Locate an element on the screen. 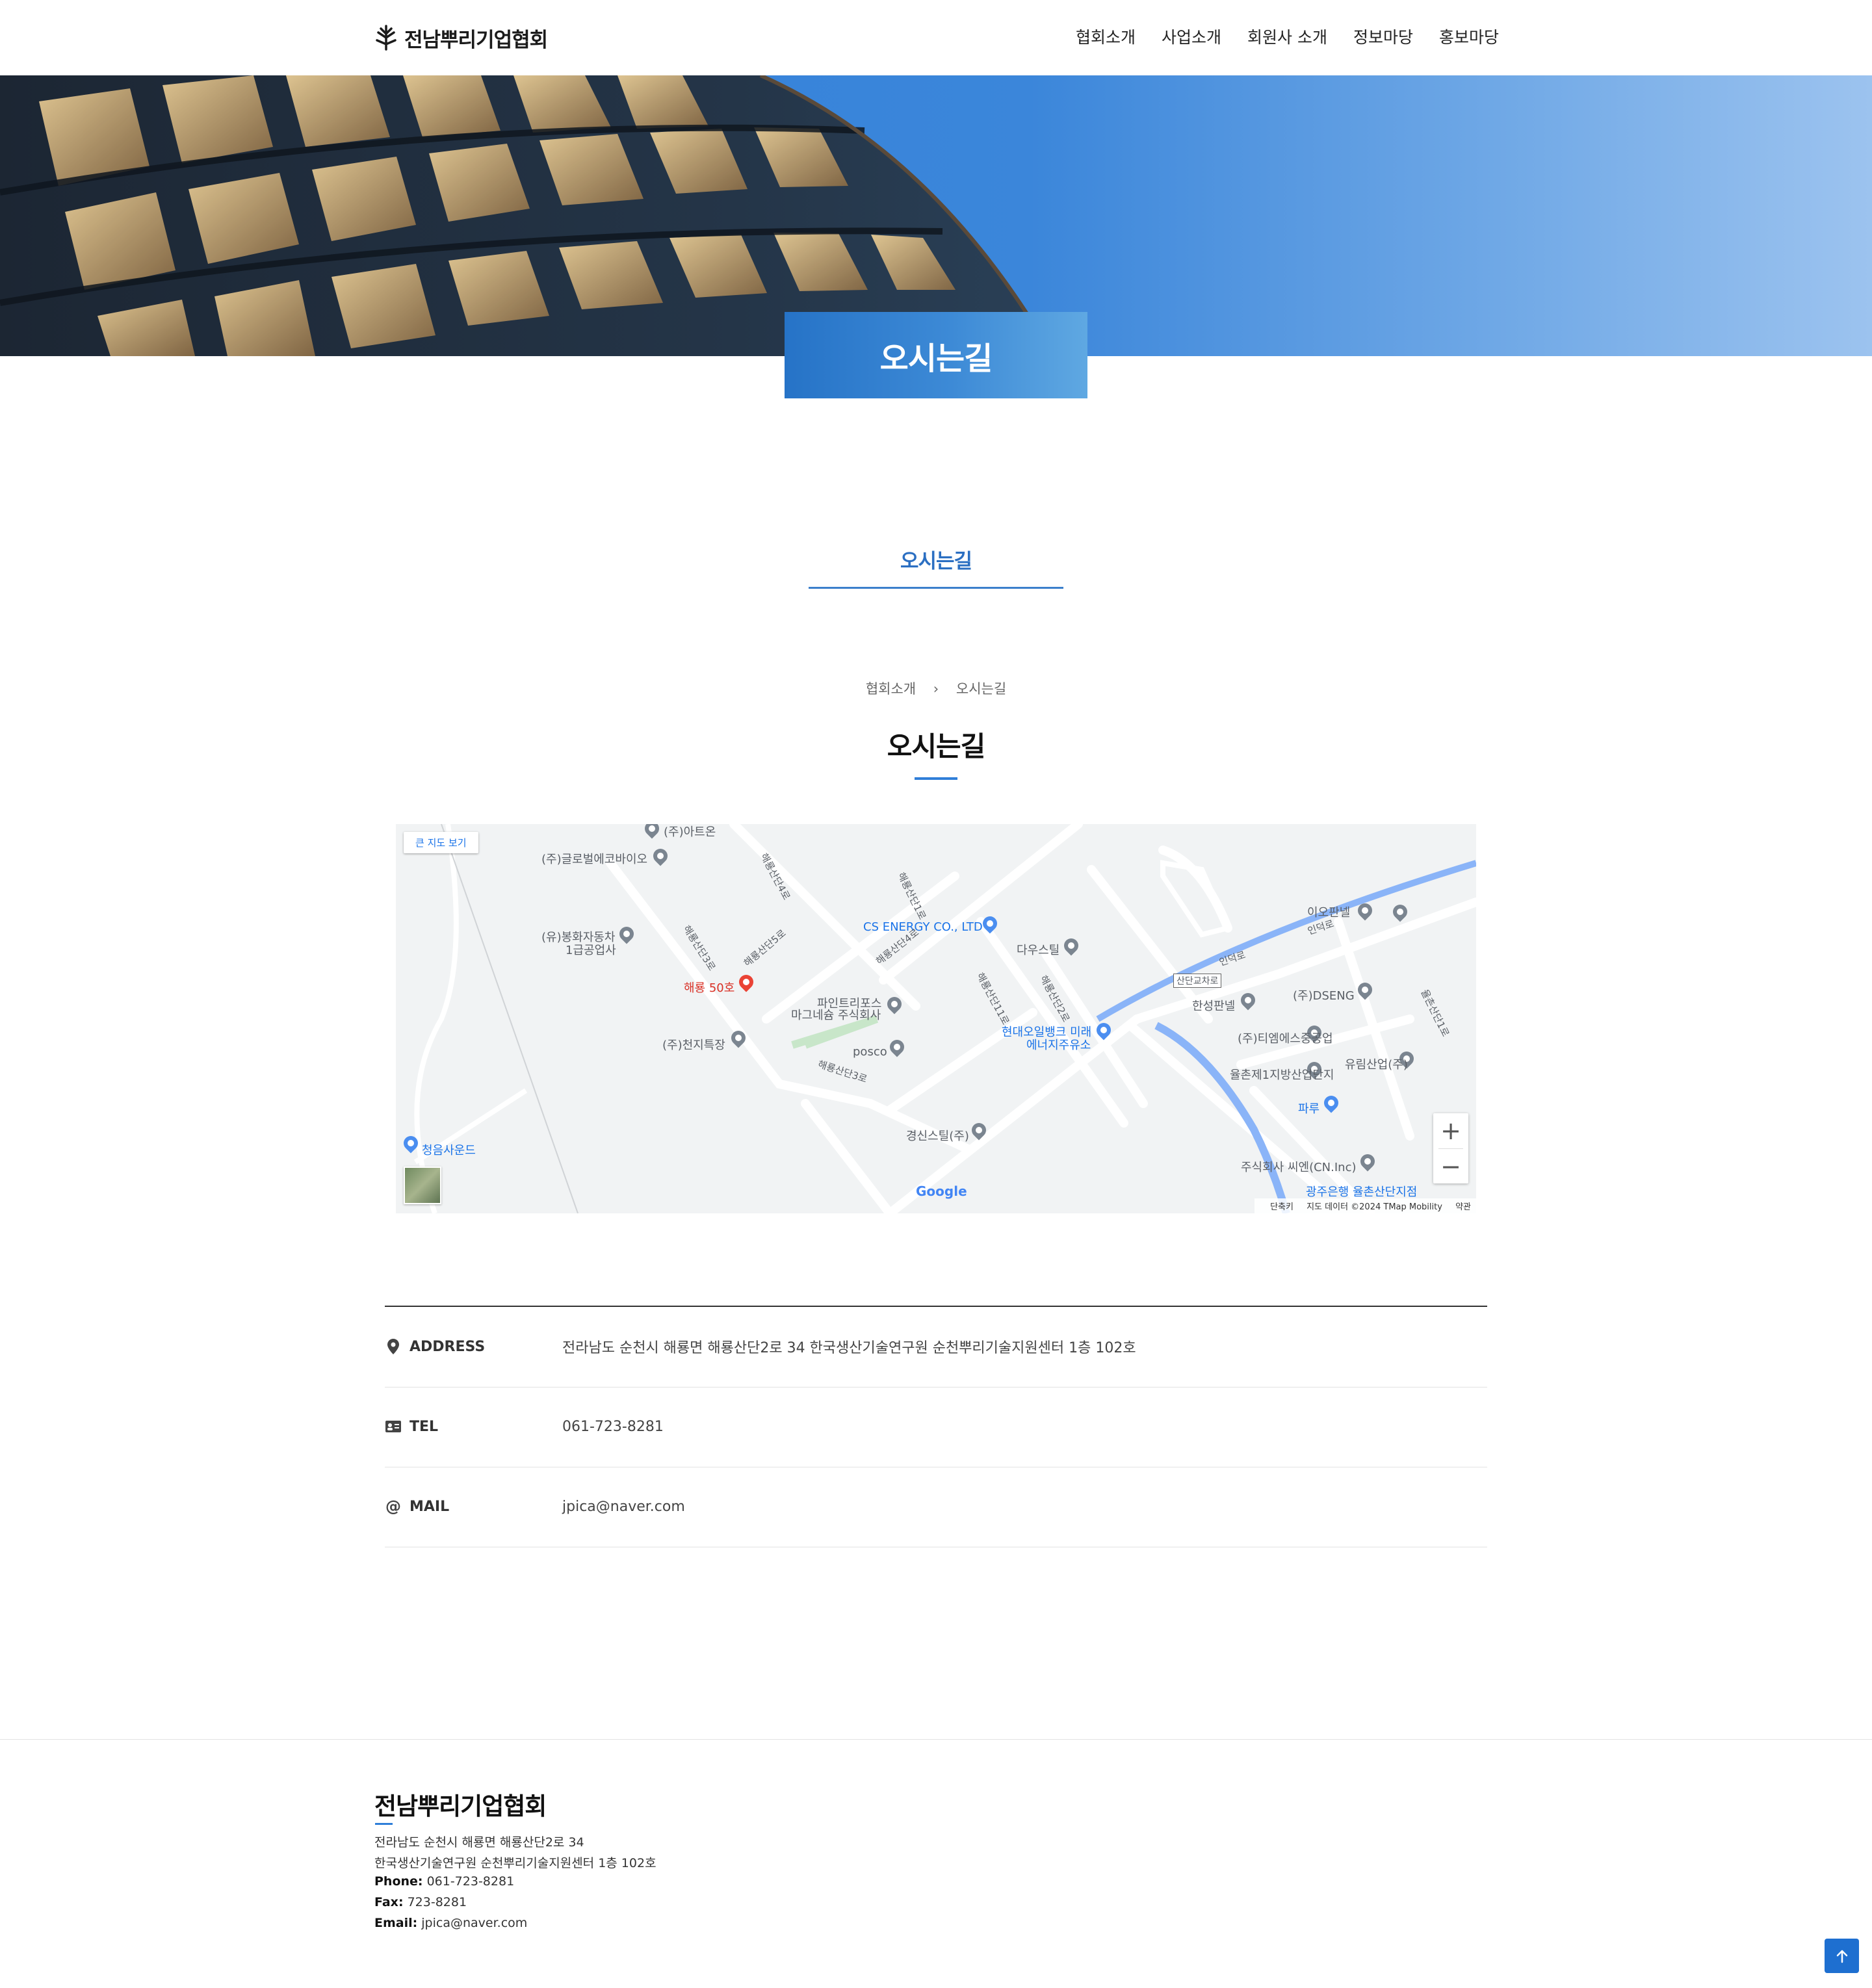  info-key: TEL is located at coordinates (411, 1426).